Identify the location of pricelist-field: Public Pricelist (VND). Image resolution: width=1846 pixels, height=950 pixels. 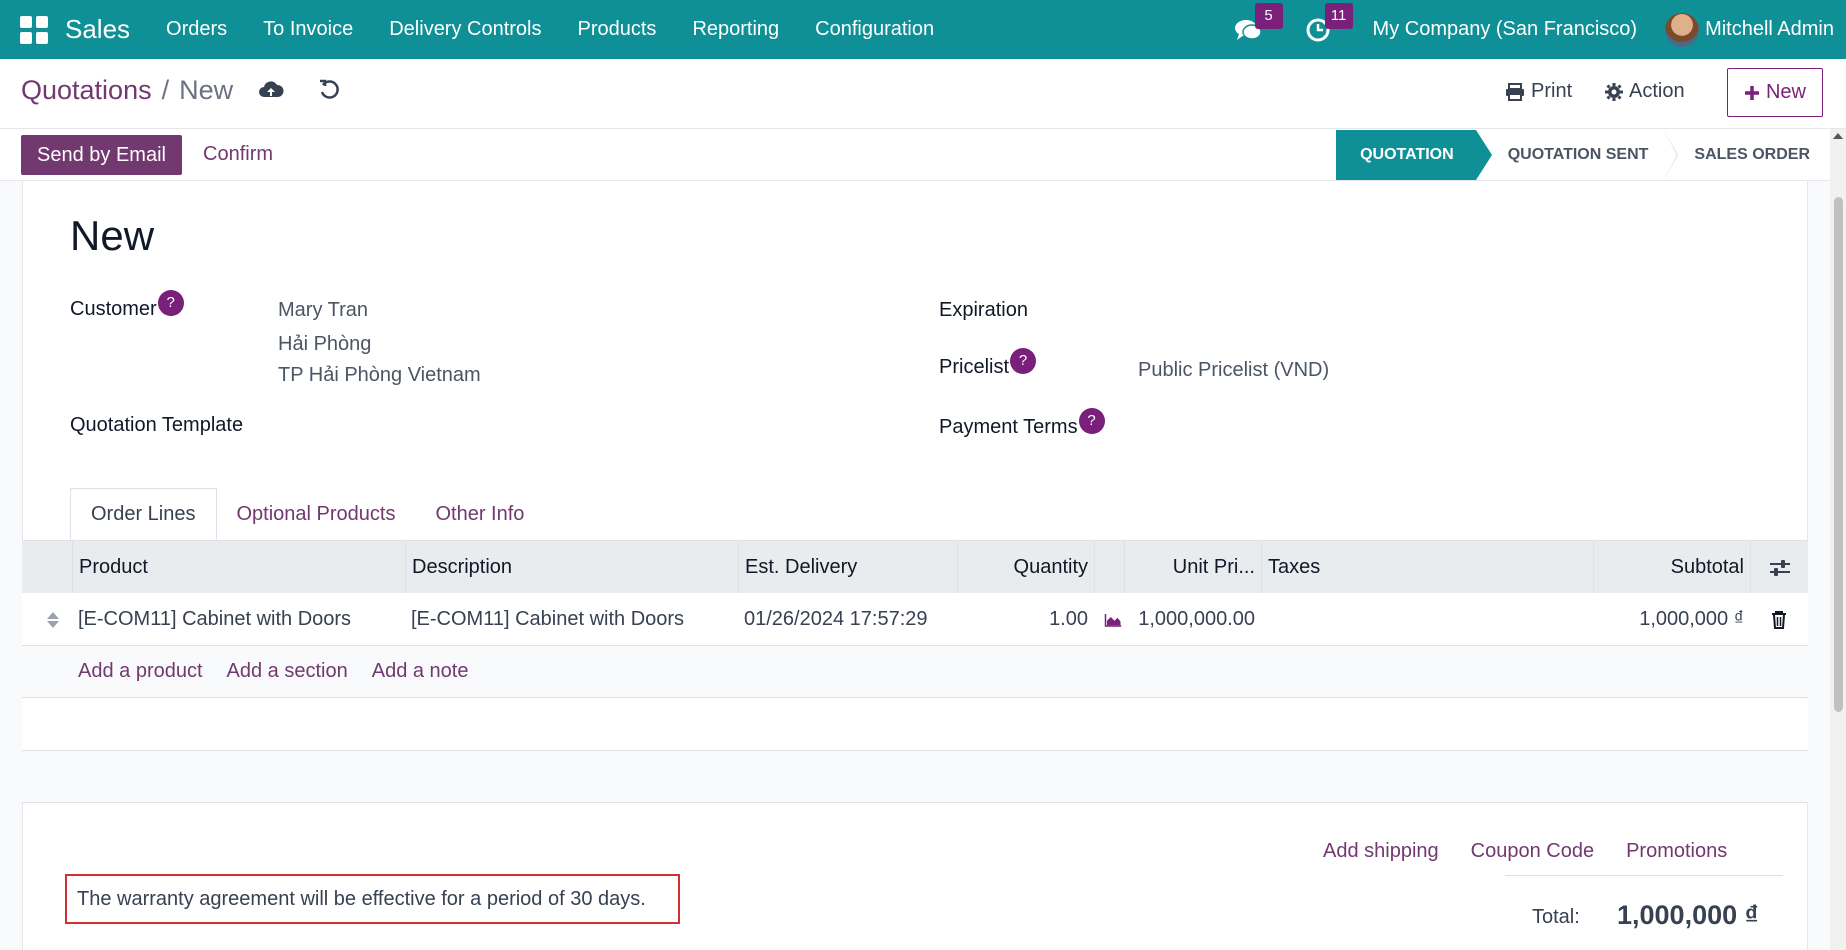
(1233, 370).